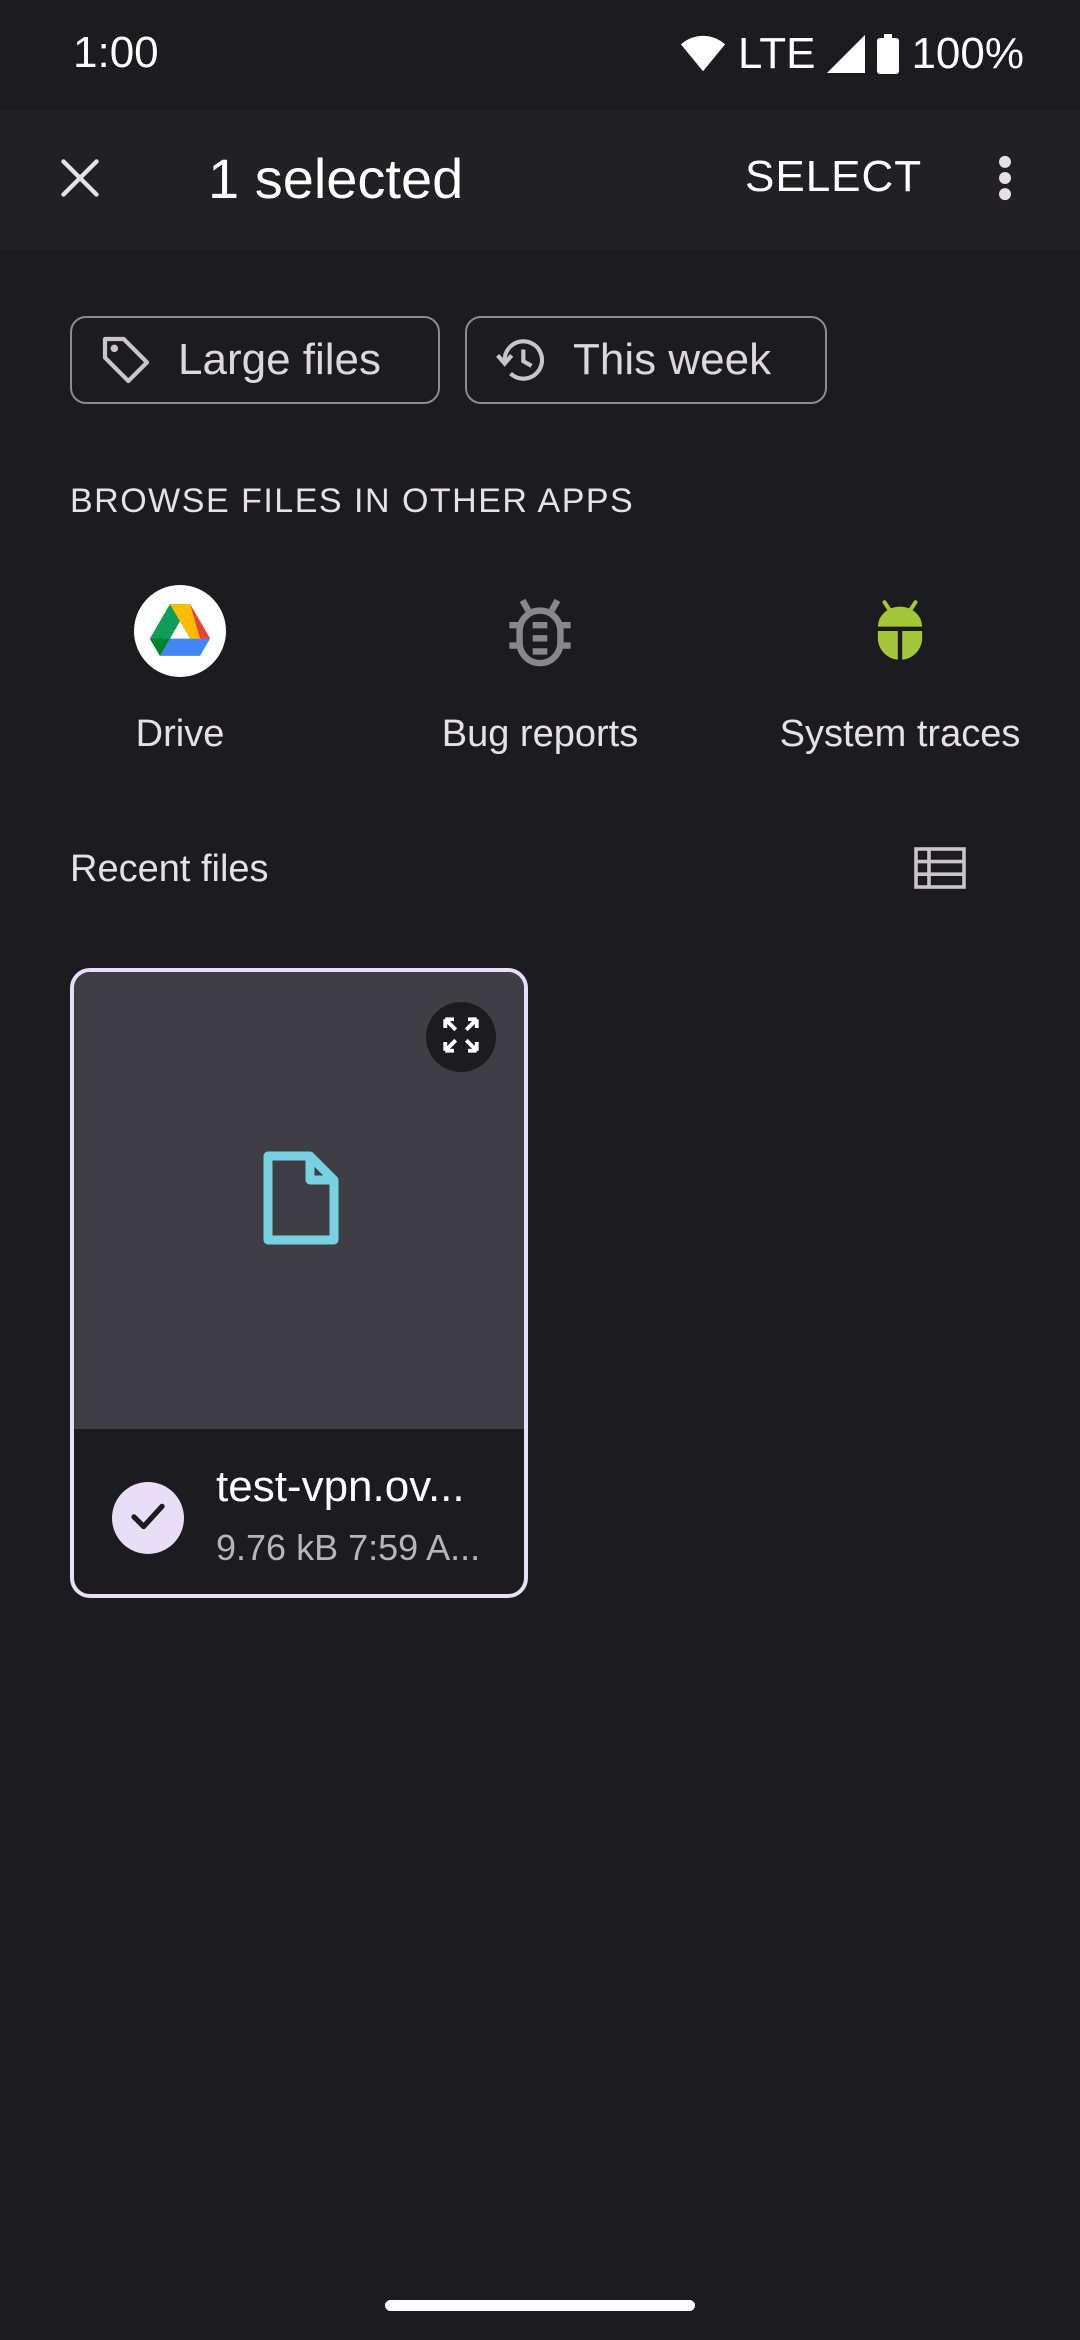 This screenshot has height=2340, width=1080. I want to click on drive-shortcut: Drive, so click(180, 675).